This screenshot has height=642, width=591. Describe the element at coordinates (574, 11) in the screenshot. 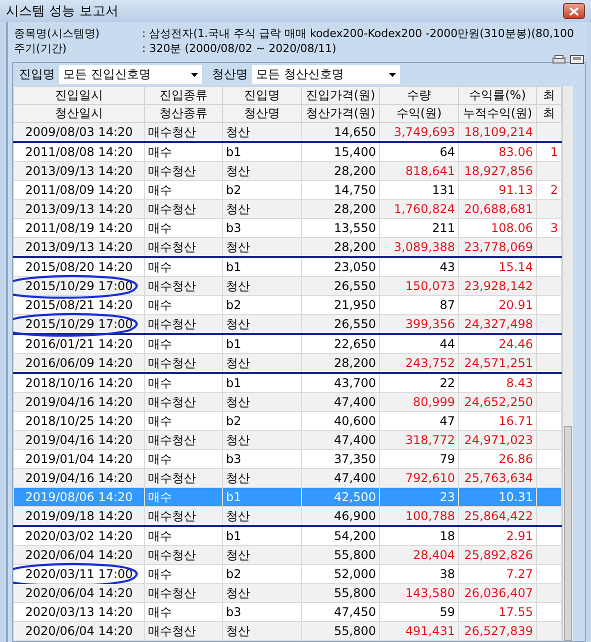

I see `close-button` at that location.